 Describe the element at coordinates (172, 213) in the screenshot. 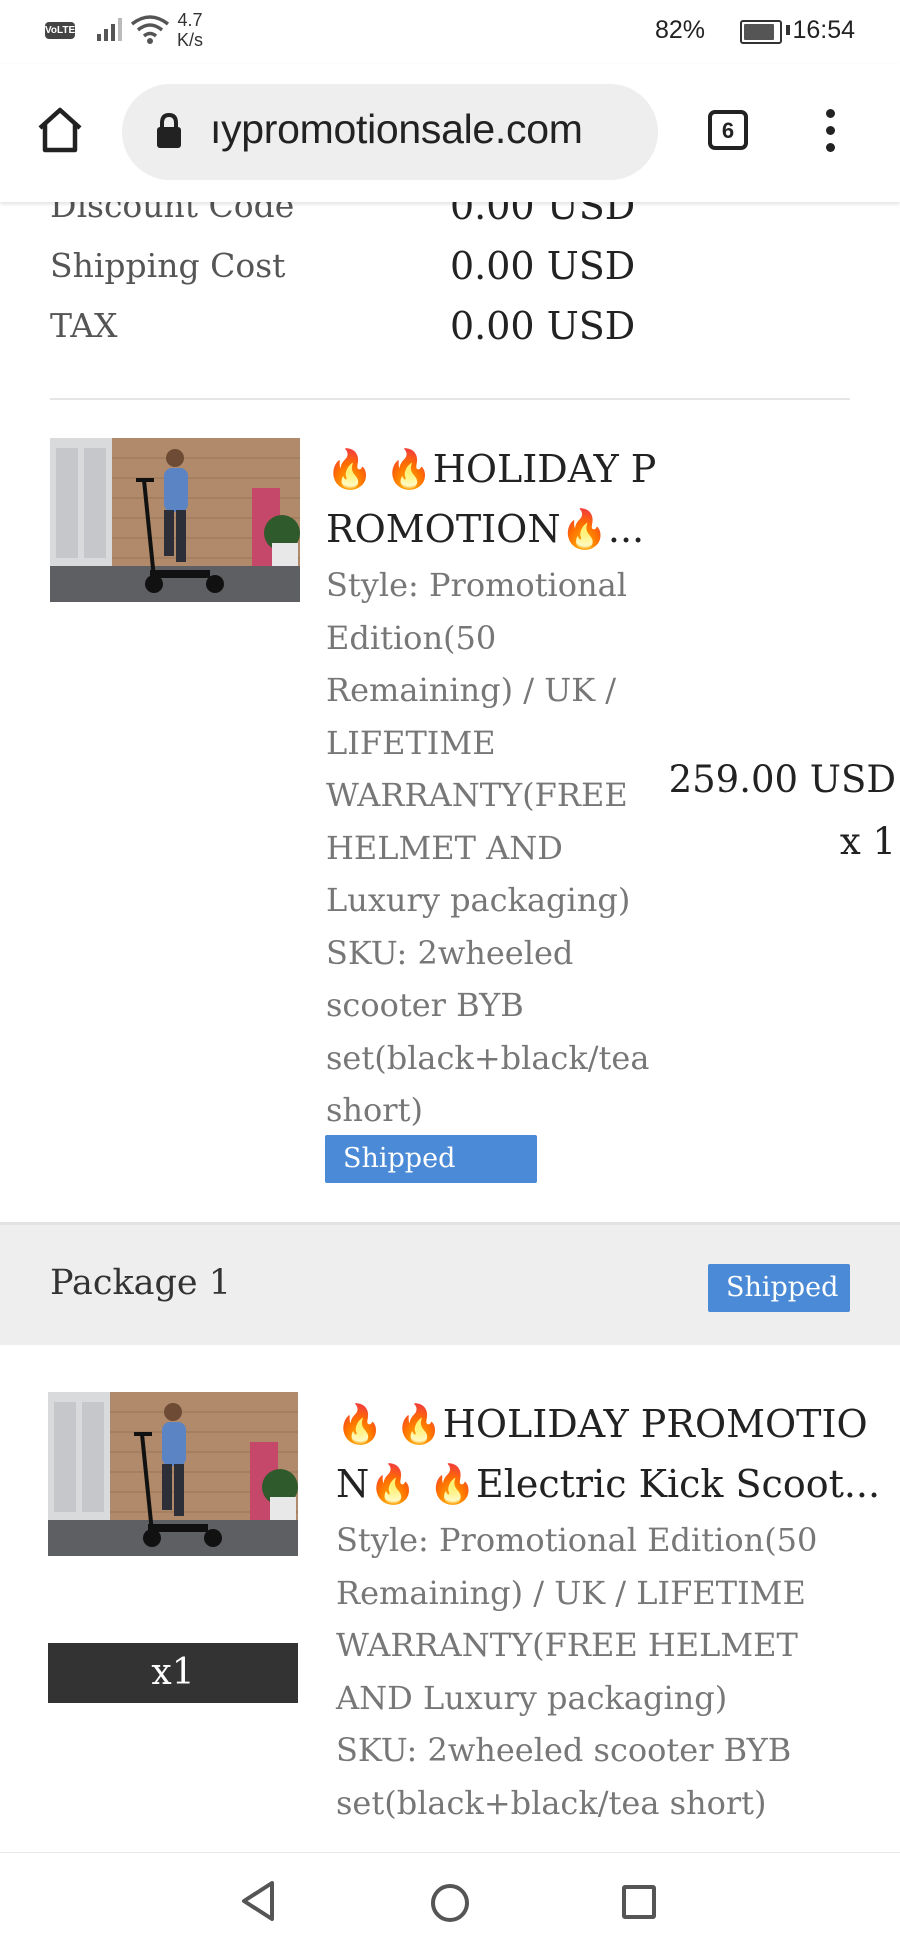

I see `summary-label-discount: Discount Code` at that location.